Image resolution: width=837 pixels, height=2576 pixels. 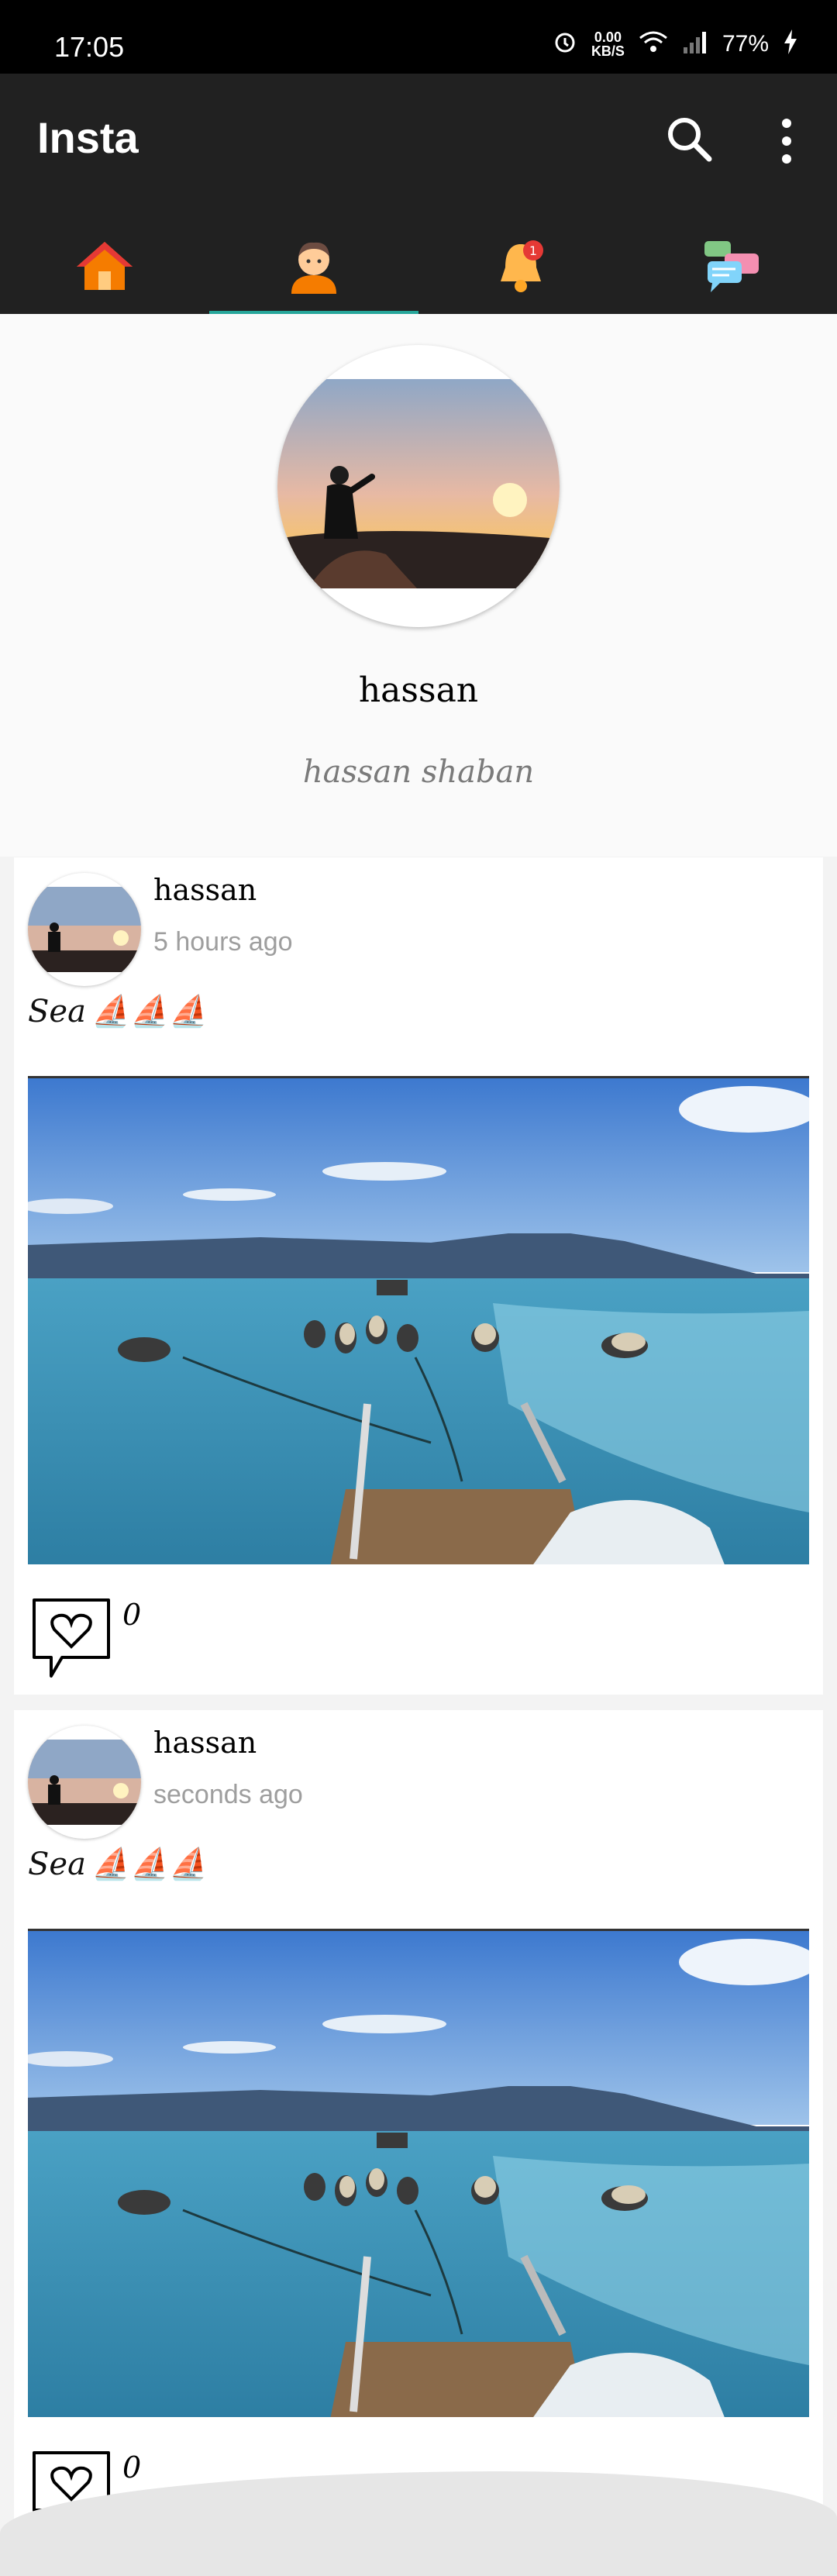 What do you see at coordinates (418, 195) in the screenshot?
I see `app-bar: Insta 1` at bounding box center [418, 195].